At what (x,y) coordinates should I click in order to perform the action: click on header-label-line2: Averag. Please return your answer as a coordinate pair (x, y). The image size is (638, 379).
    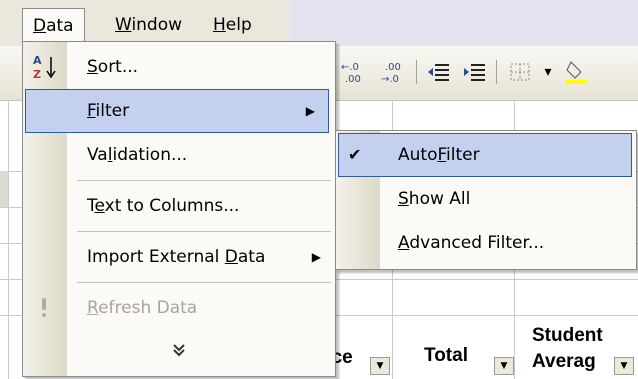
    Looking at the image, I should click on (564, 361).